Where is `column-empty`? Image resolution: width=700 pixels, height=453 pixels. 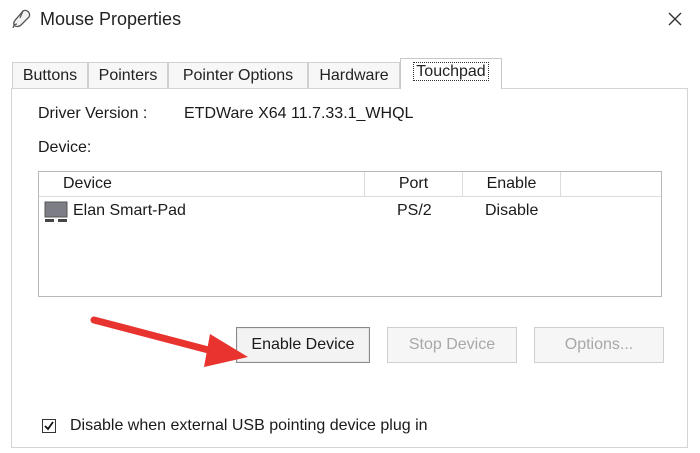 column-empty is located at coordinates (611, 184).